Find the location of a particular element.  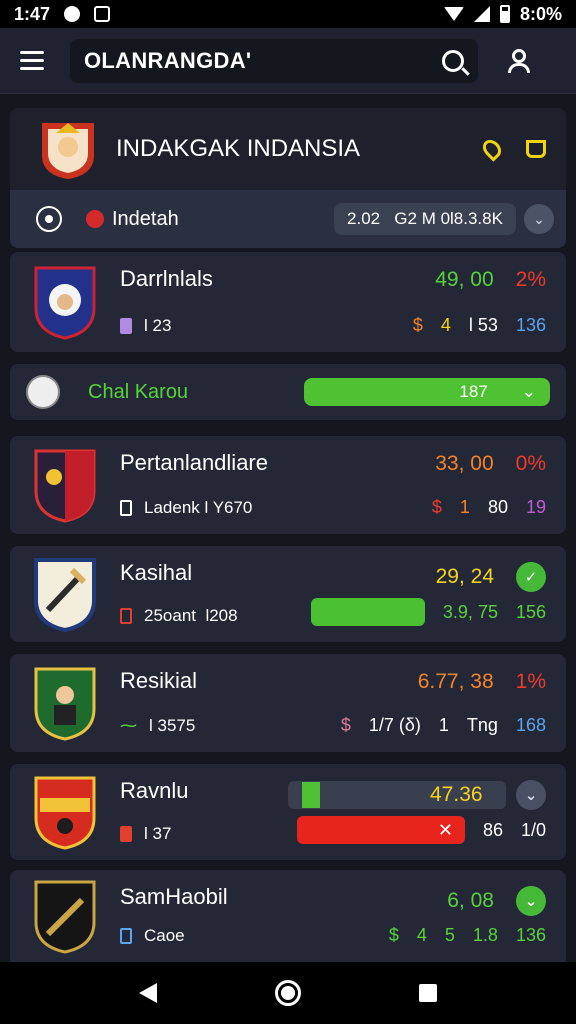

system-nav-bar is located at coordinates (288, 993).